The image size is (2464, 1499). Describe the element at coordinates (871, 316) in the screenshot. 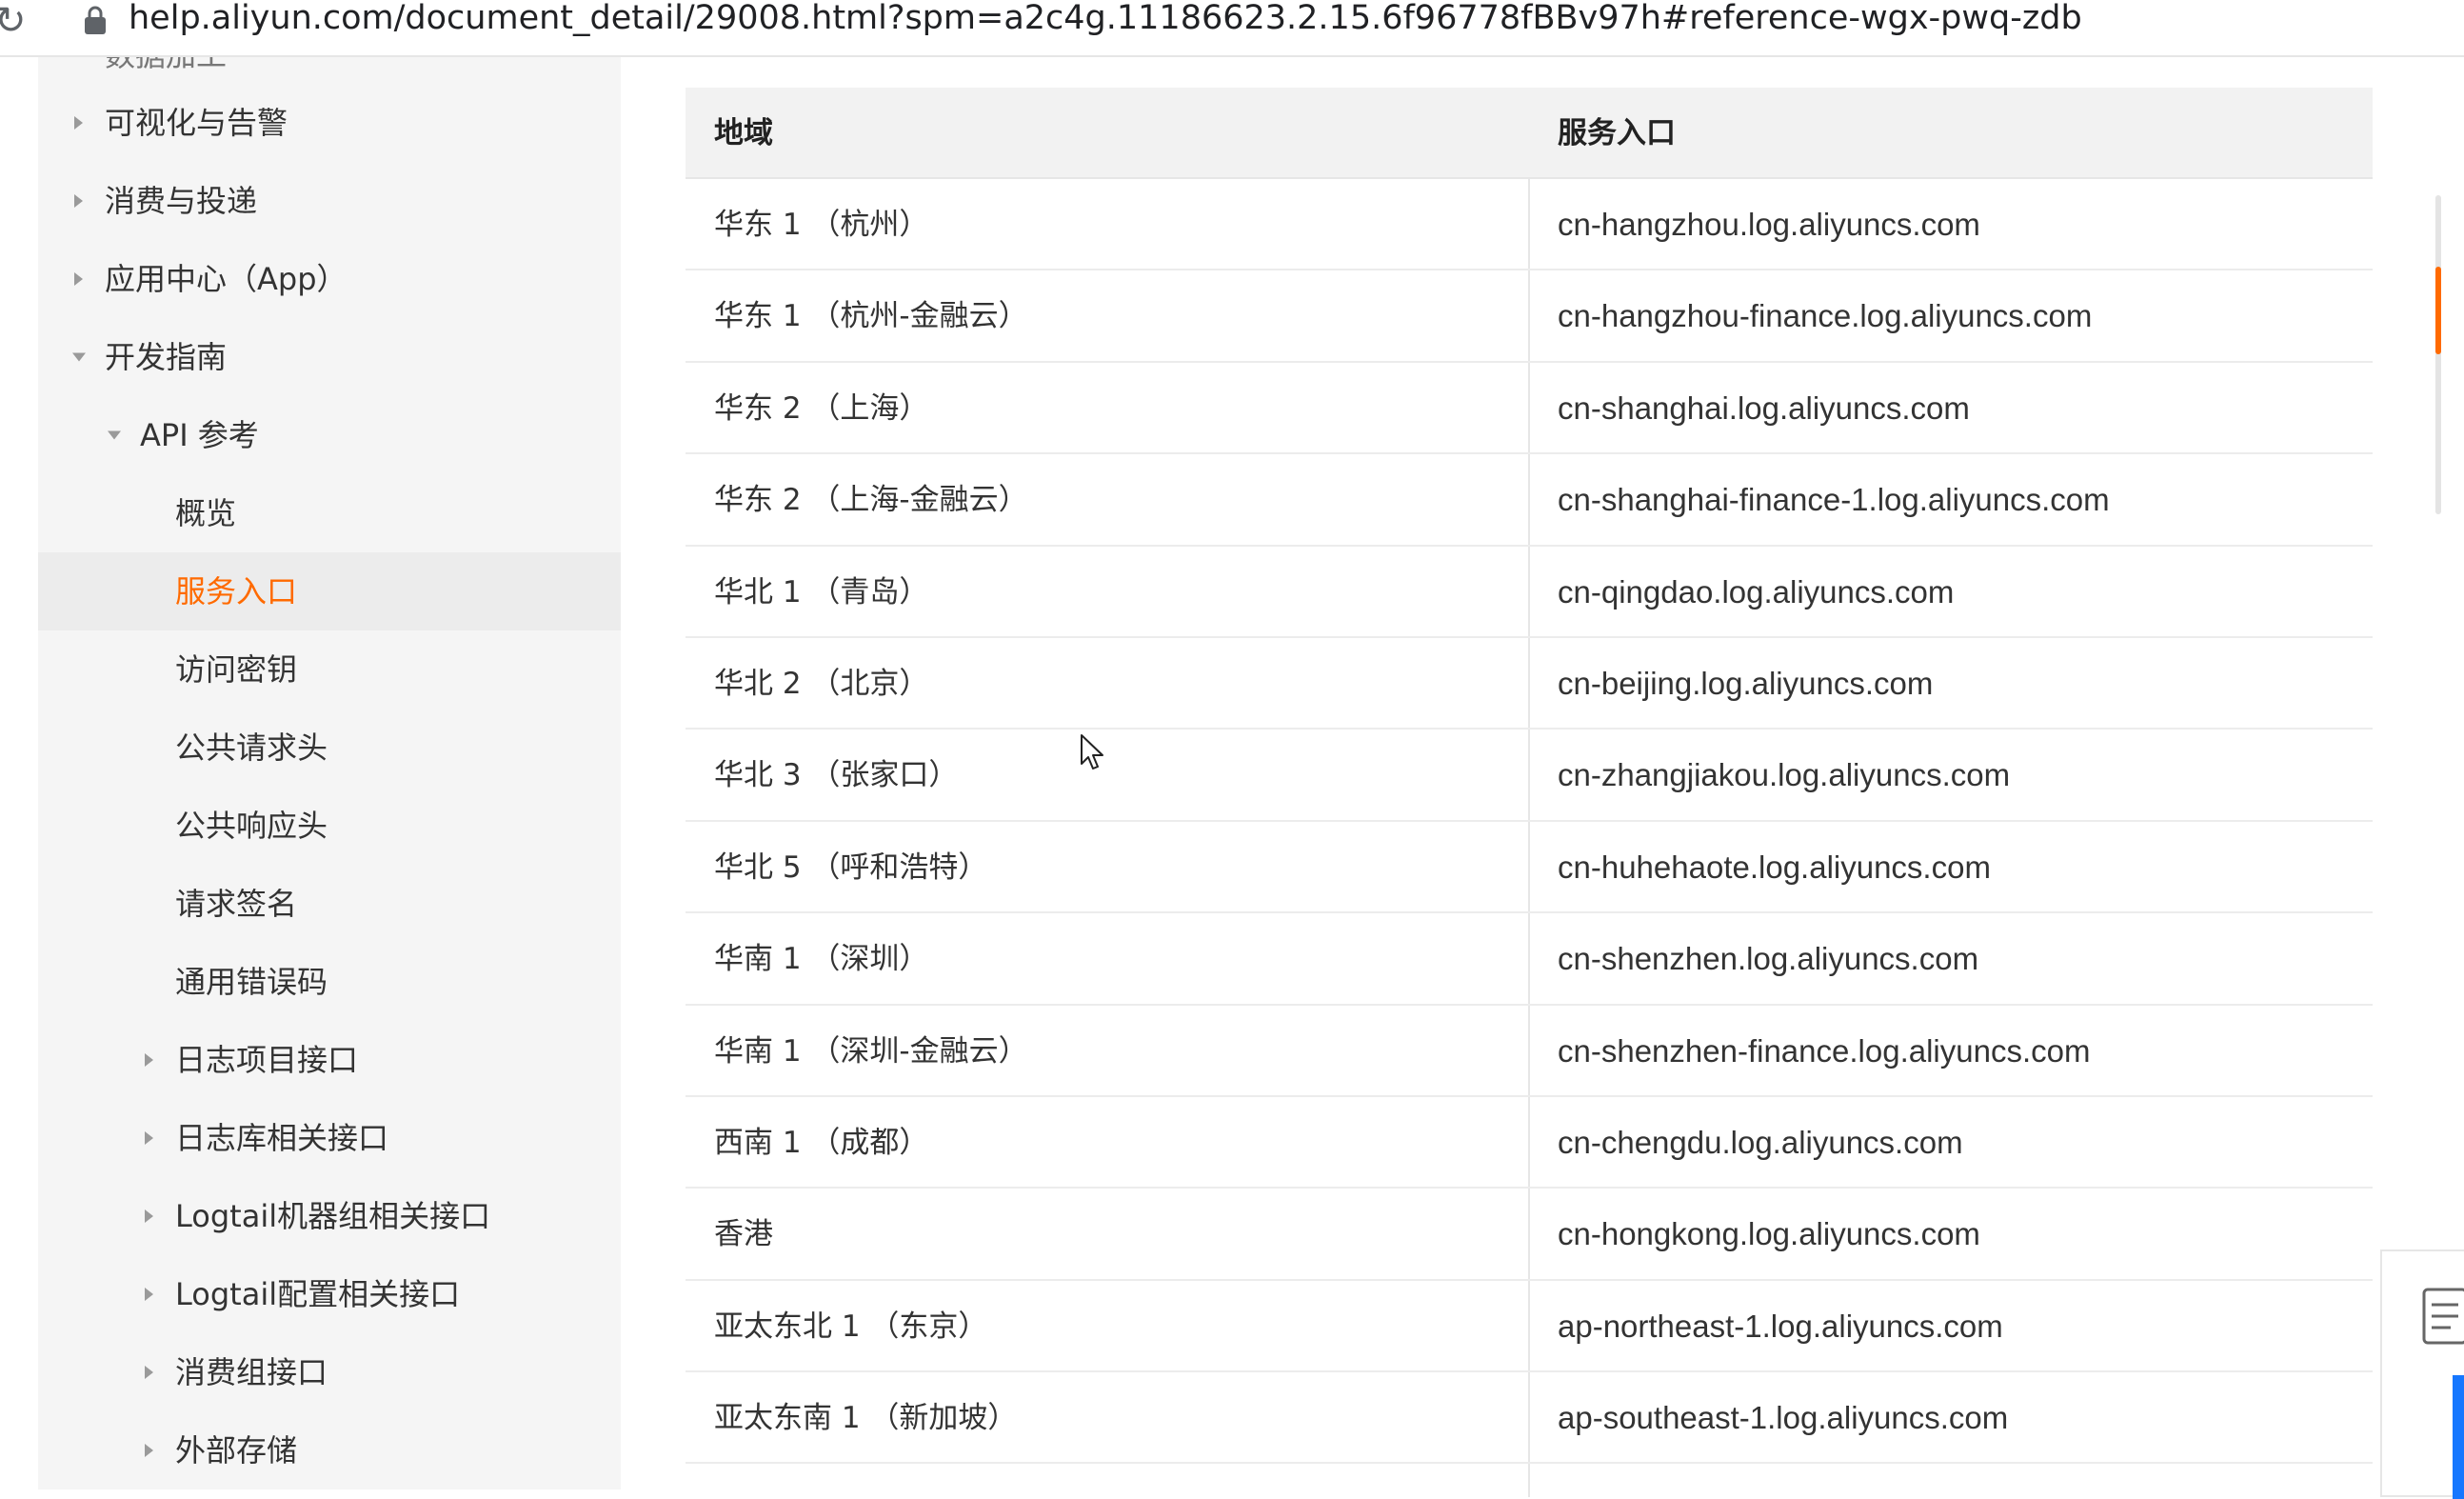

I see `region-cell: 华东 1 （杭州-金融云）` at that location.